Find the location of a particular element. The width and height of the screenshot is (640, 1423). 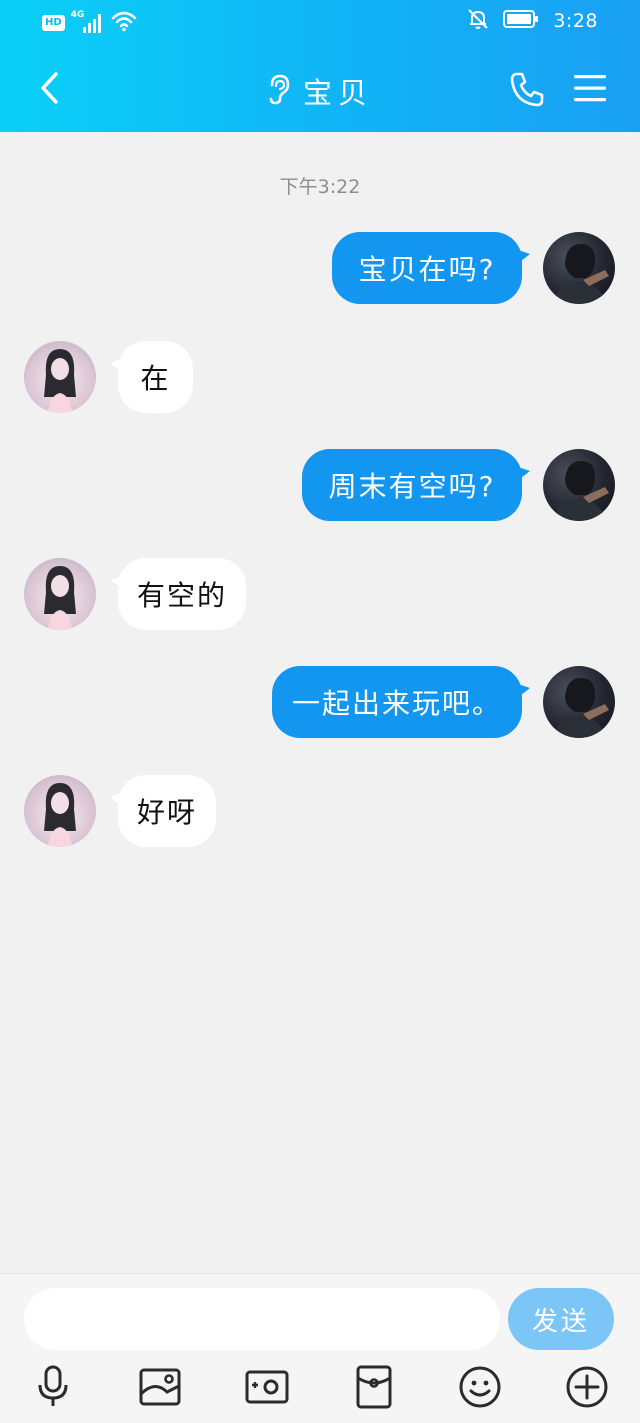

message-timestamp: 下午3:22 is located at coordinates (320, 187).